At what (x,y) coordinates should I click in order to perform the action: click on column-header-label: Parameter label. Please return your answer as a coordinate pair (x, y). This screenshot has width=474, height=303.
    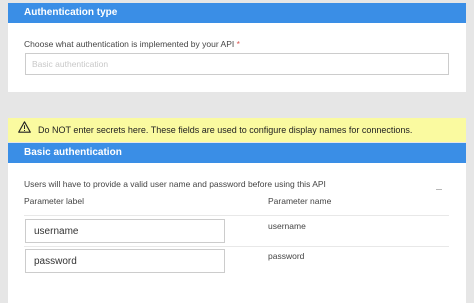
    Looking at the image, I should click on (54, 201).